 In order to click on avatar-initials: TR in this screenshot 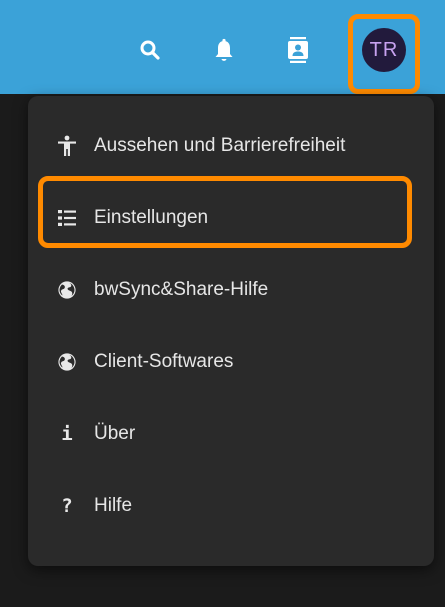, I will do `click(384, 49)`.